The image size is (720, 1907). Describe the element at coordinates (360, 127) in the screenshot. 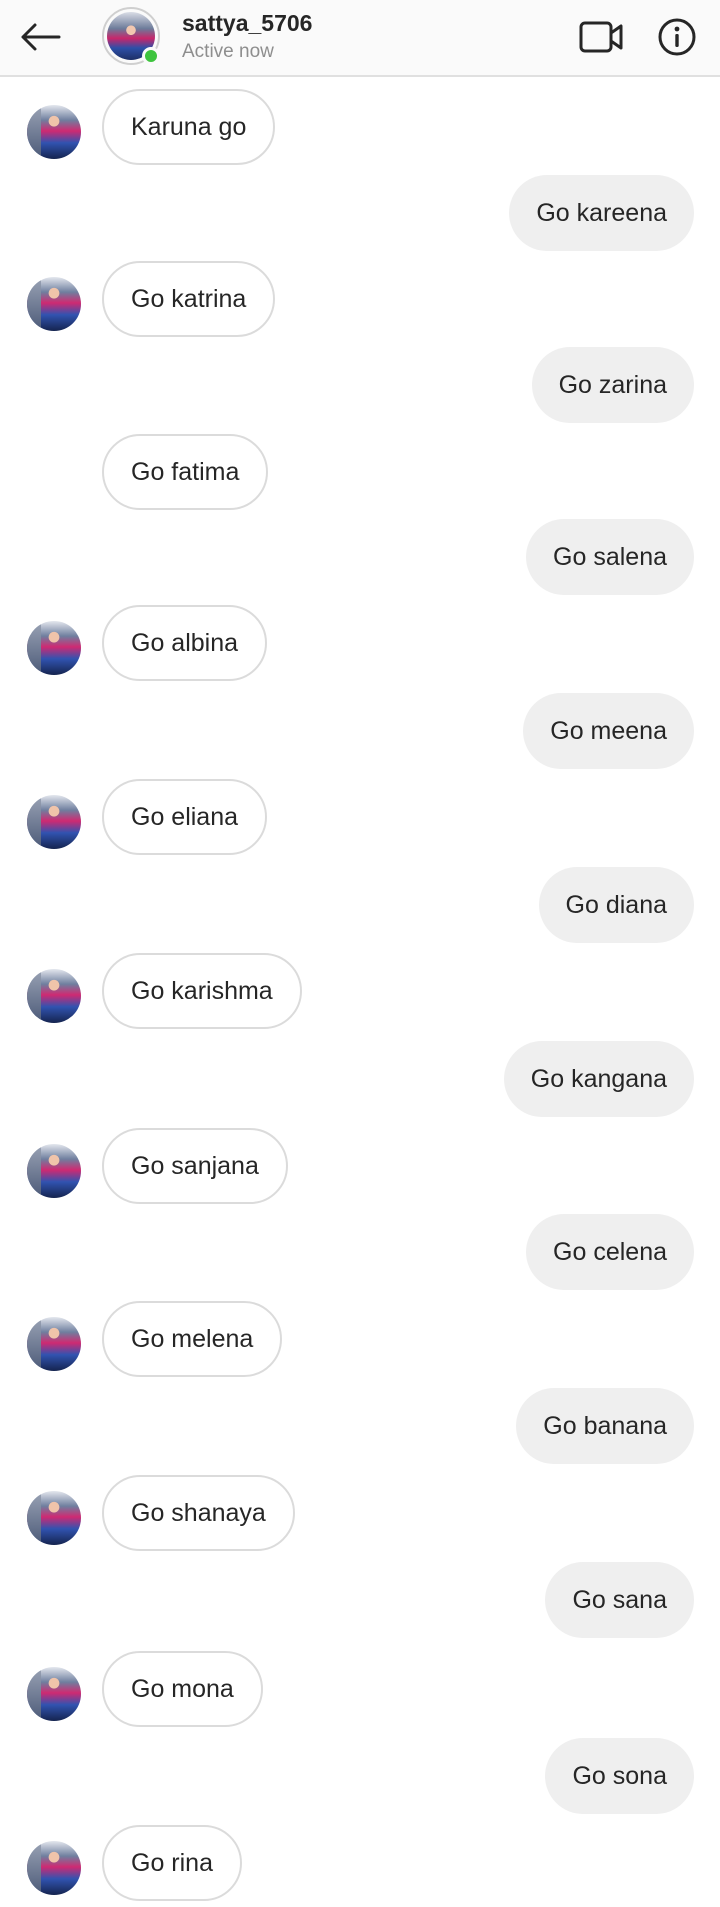

I see `message-row: Karuna go` at that location.